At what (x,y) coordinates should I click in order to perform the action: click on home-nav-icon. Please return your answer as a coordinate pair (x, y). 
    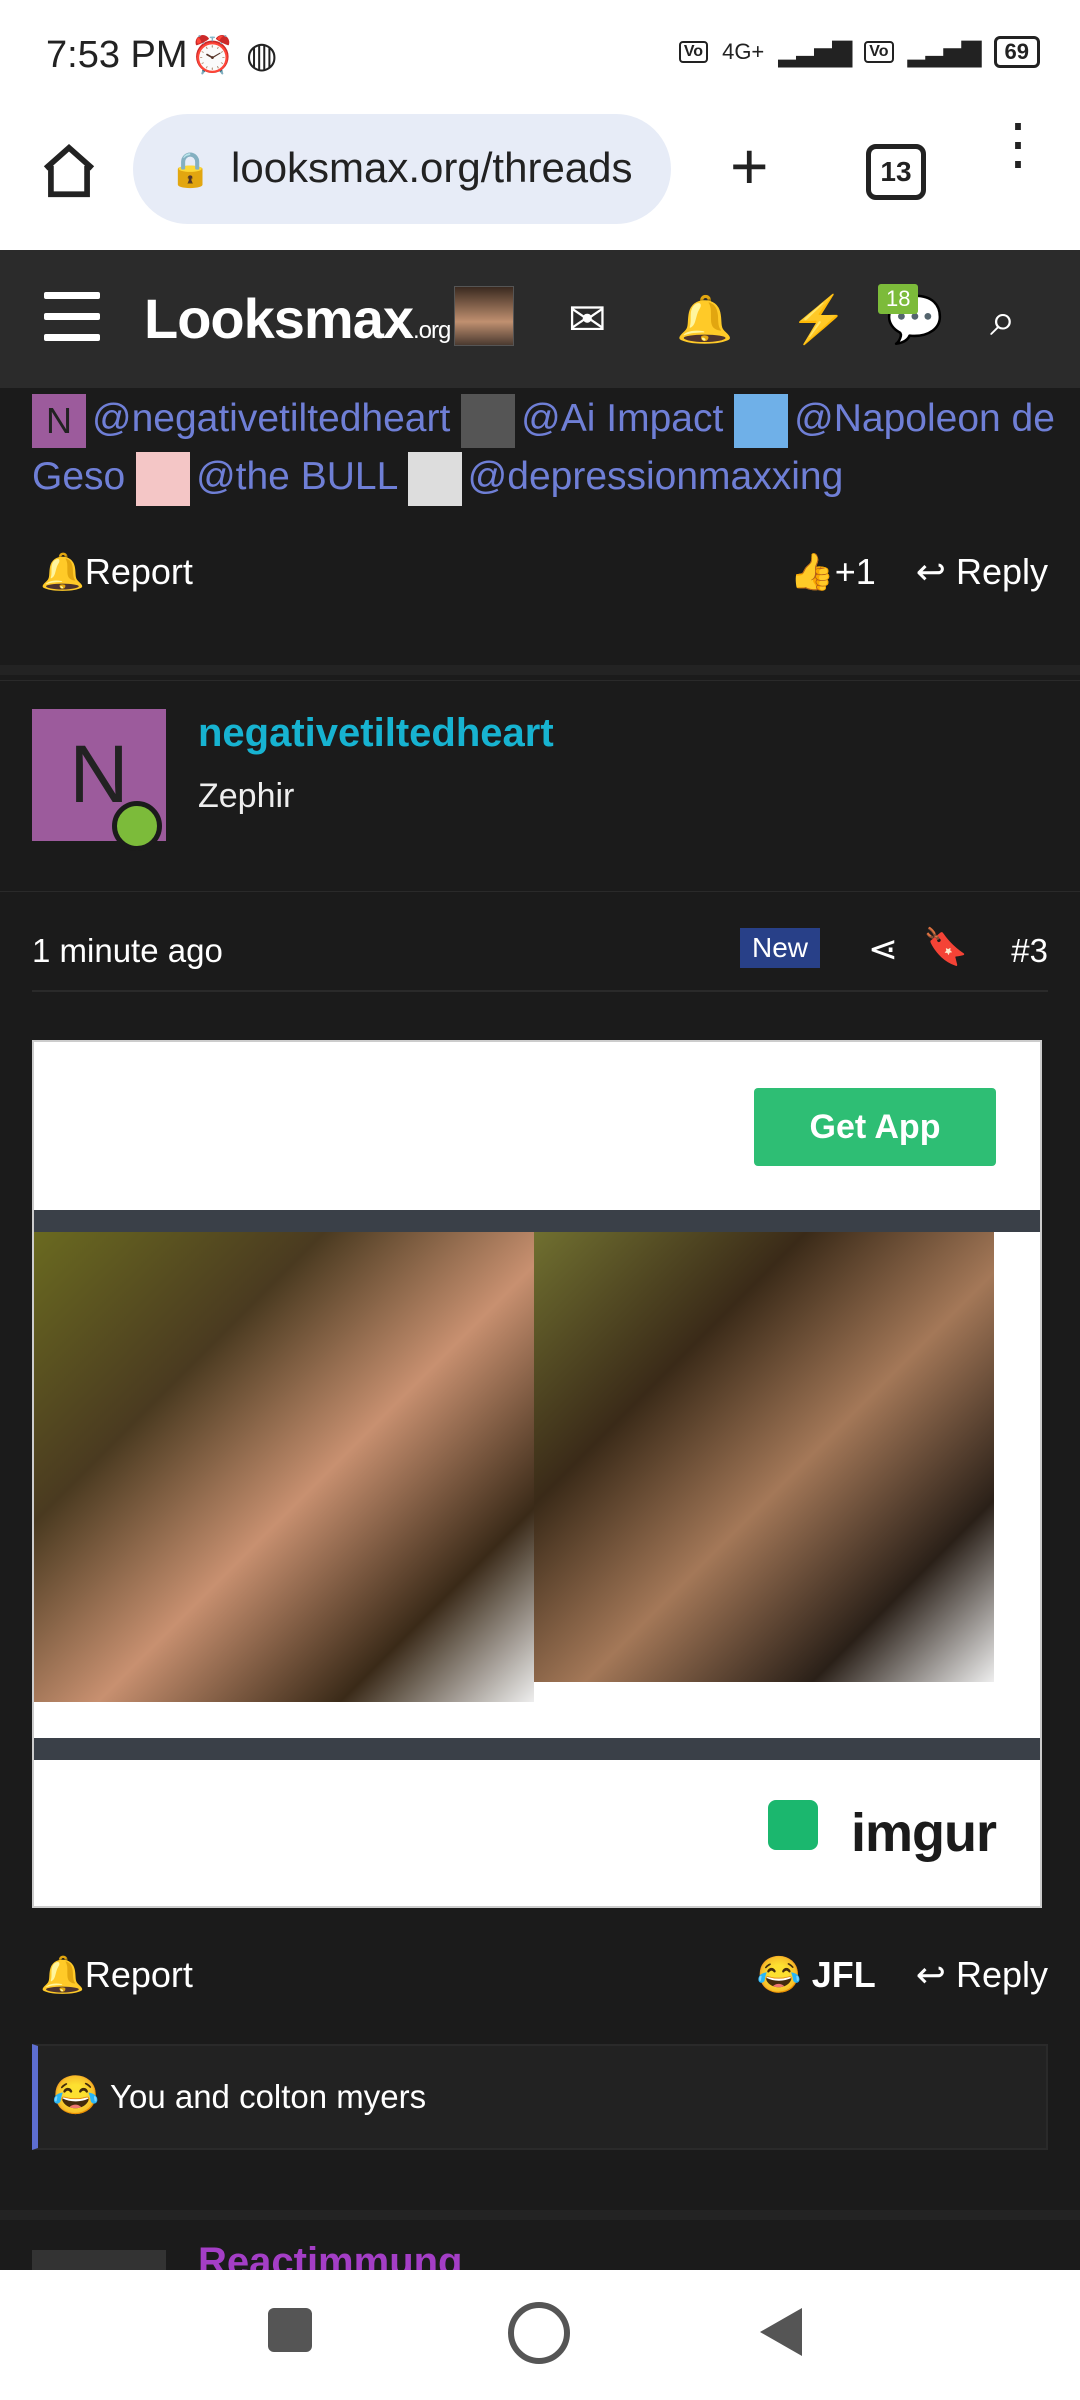
    Looking at the image, I should click on (539, 2333).